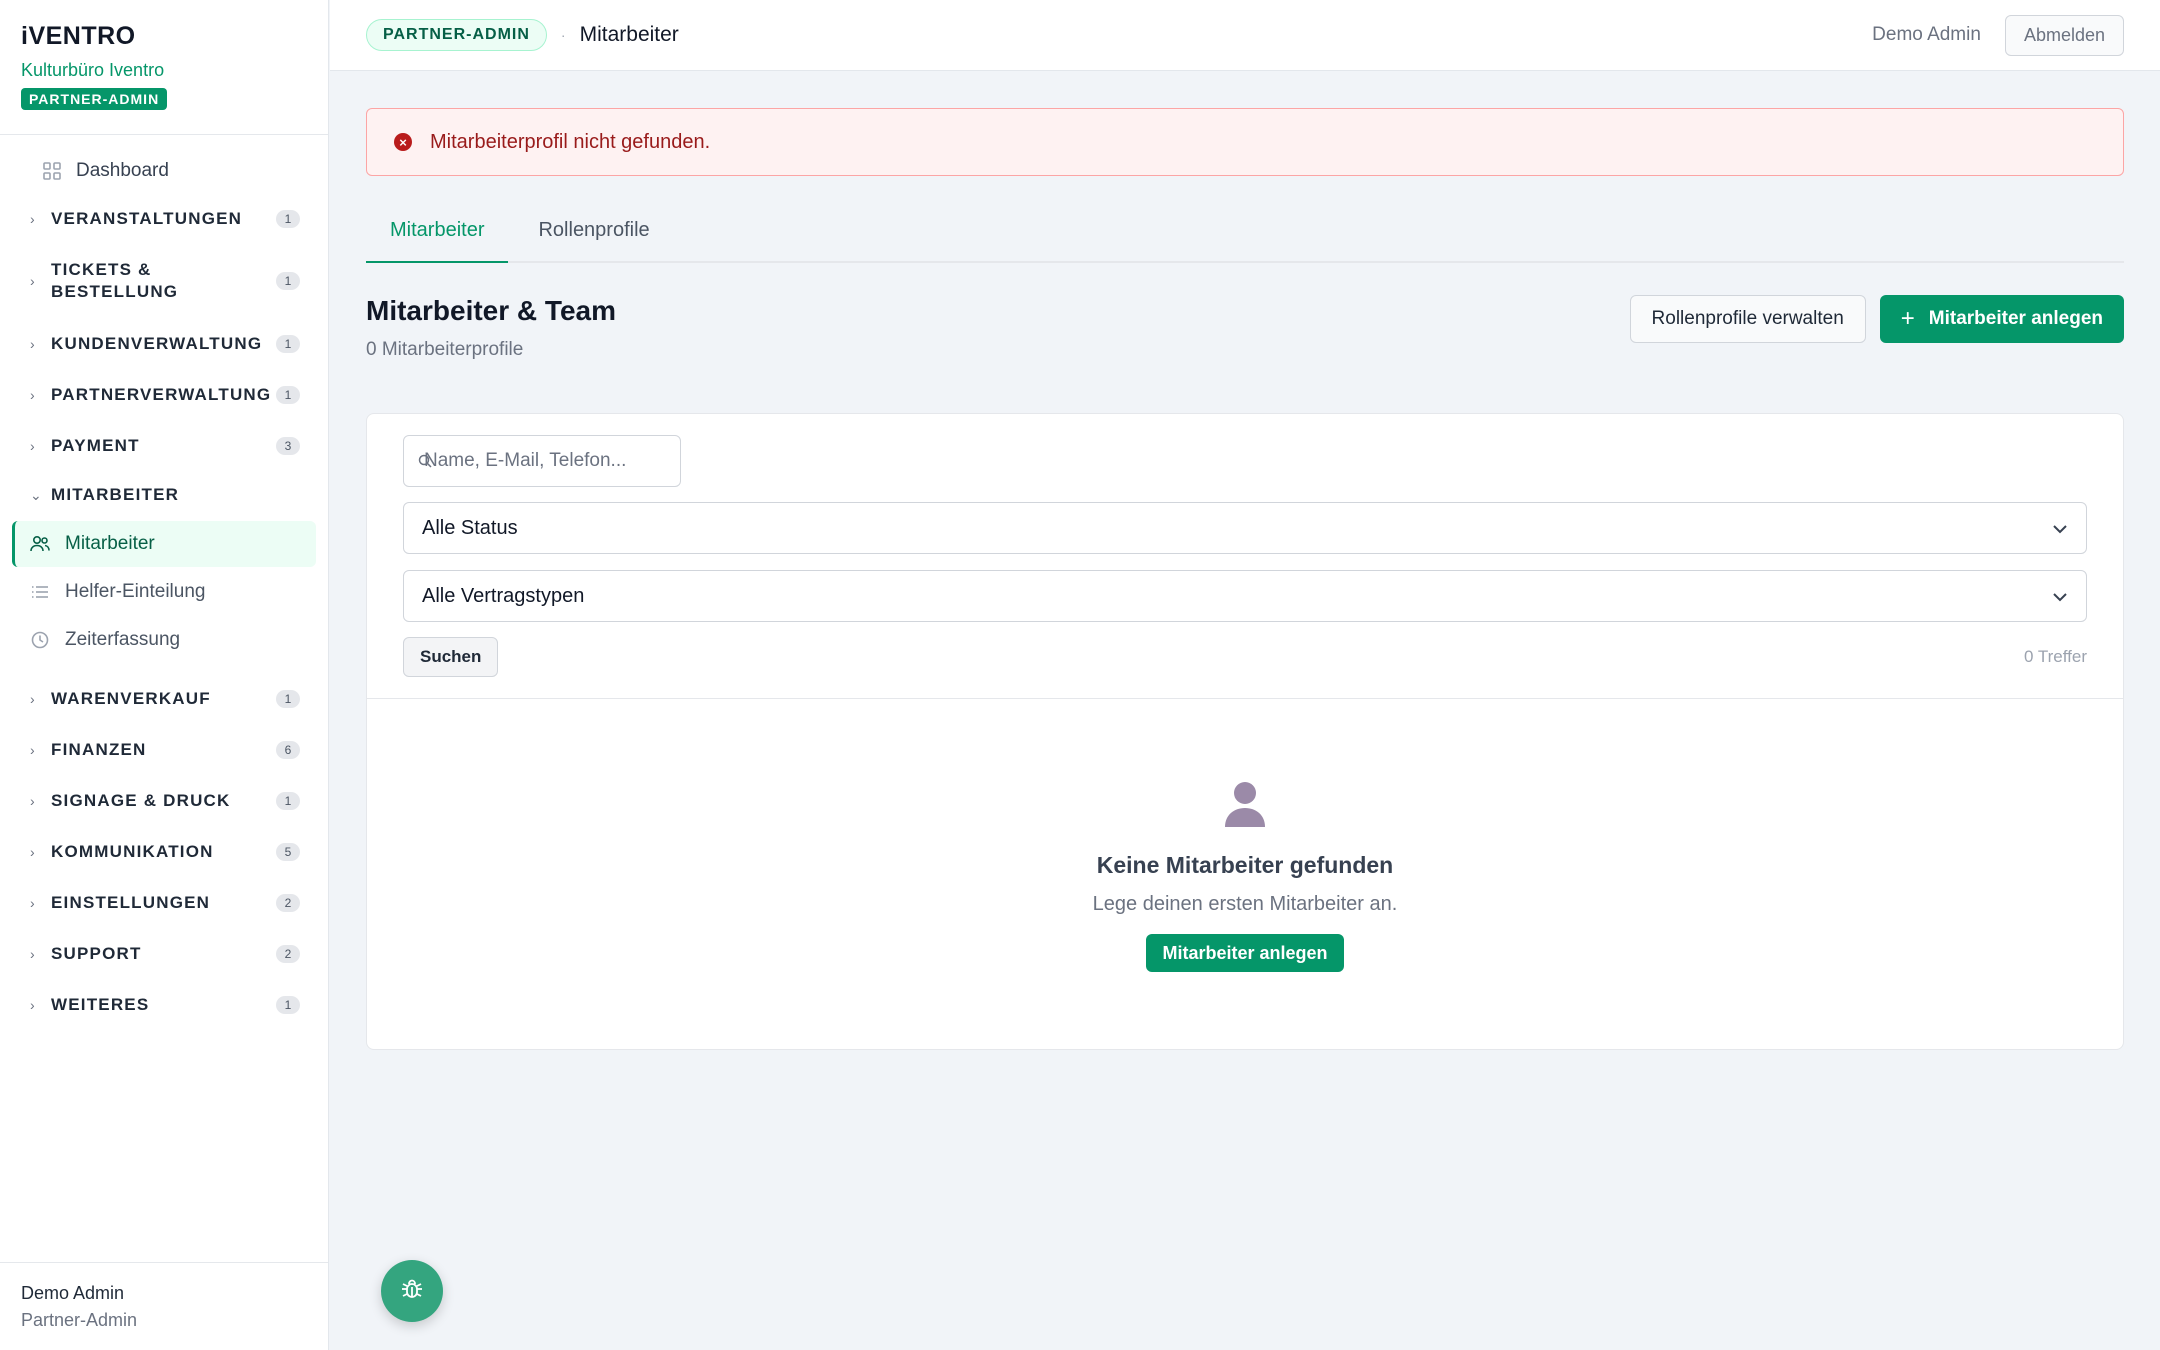  What do you see at coordinates (36, 494) in the screenshot?
I see `chevron-down-icon: ⌄` at bounding box center [36, 494].